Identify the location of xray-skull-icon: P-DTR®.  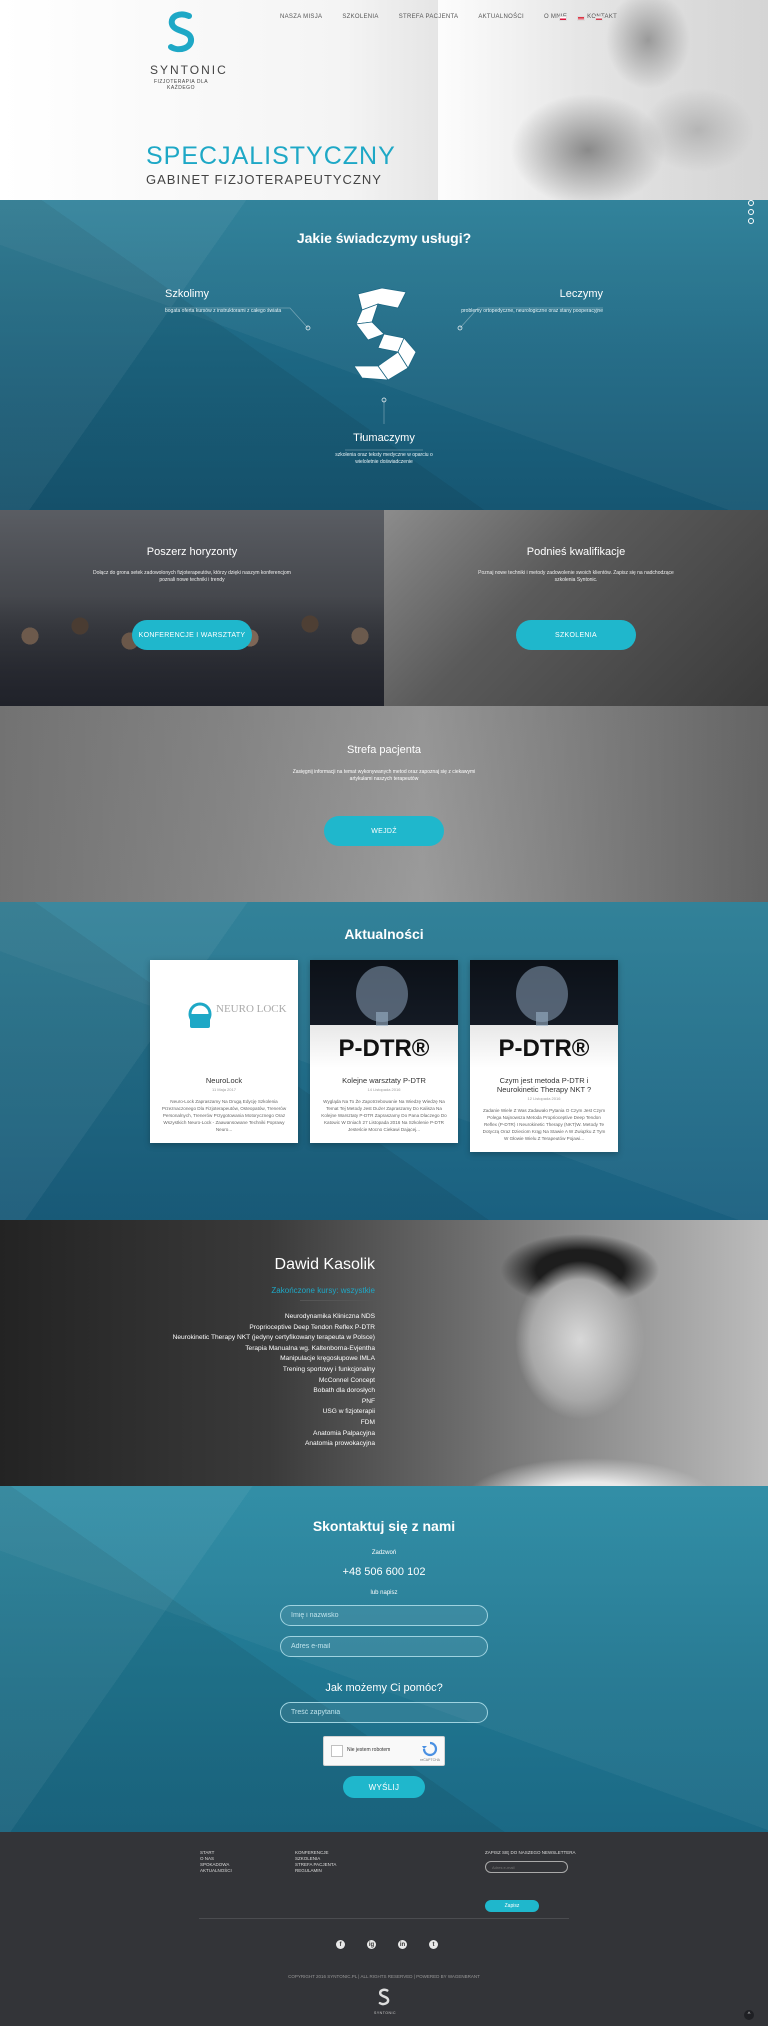
(544, 1014).